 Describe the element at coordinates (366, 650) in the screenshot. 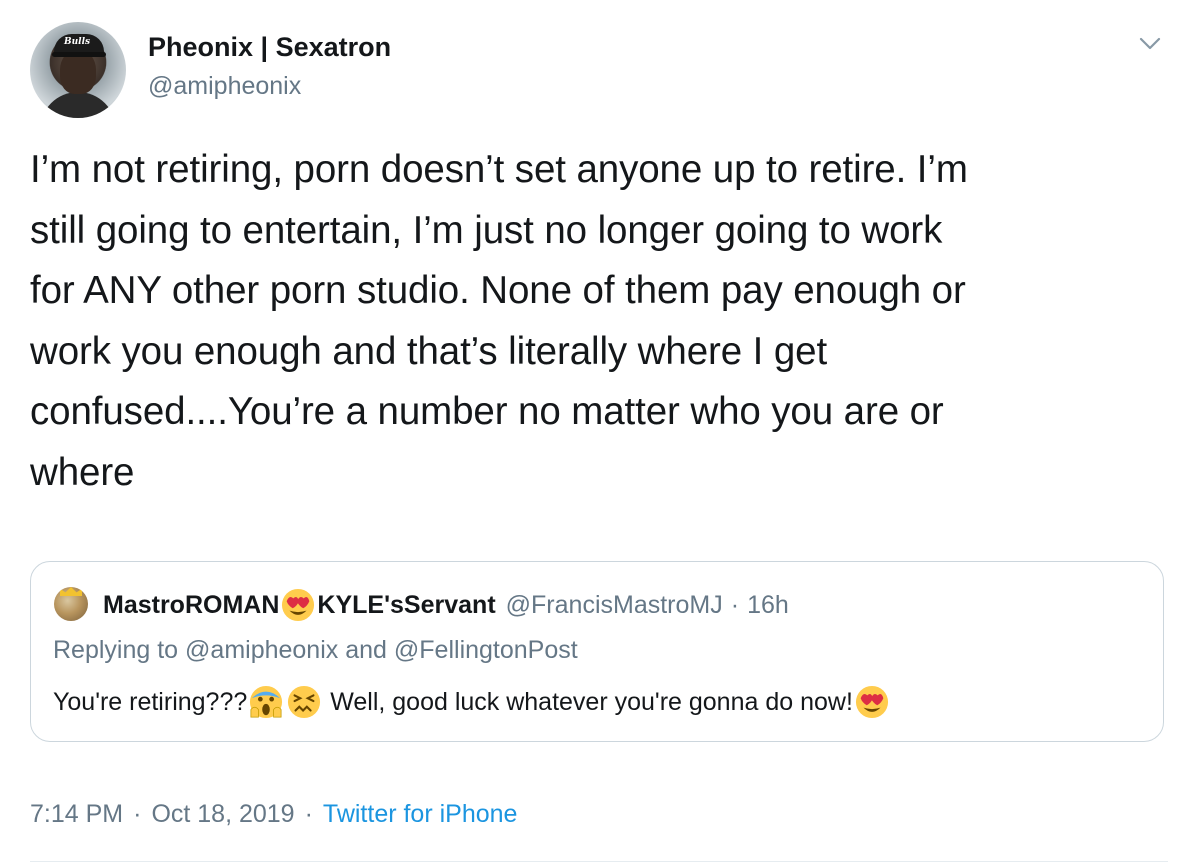

I see `replying-and: and` at that location.